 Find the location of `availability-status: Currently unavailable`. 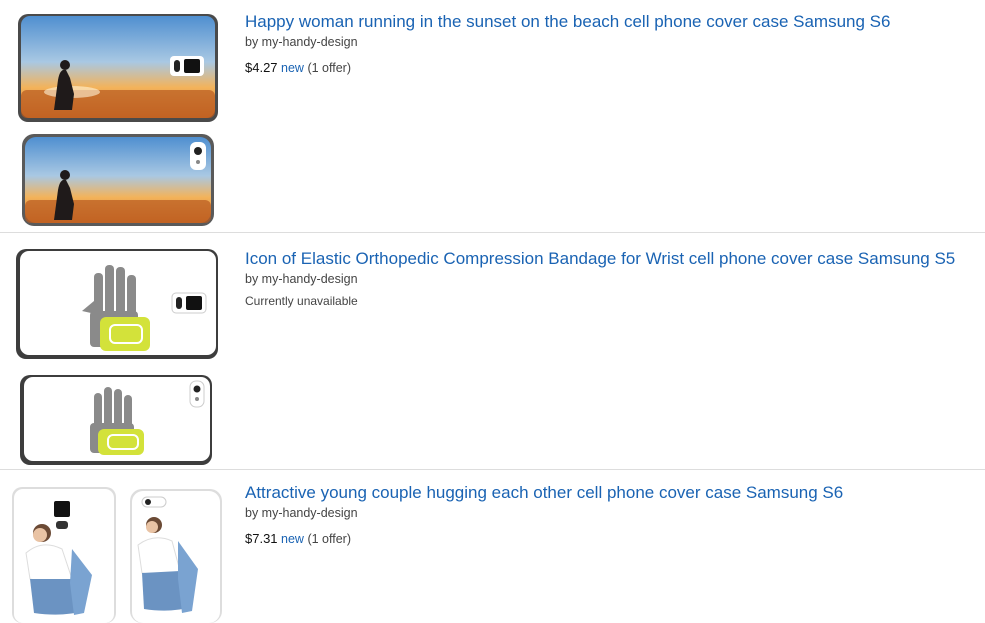

availability-status: Currently unavailable is located at coordinates (301, 301).